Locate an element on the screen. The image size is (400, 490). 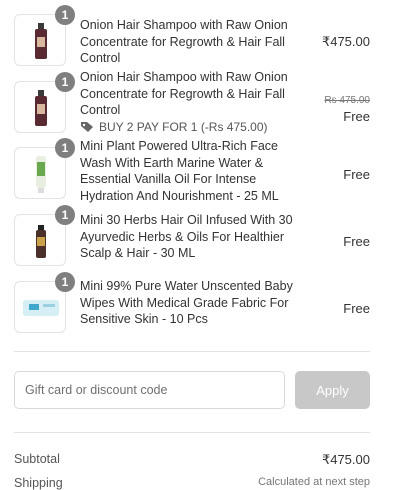
shipping-label: Shipping is located at coordinates (38, 483).